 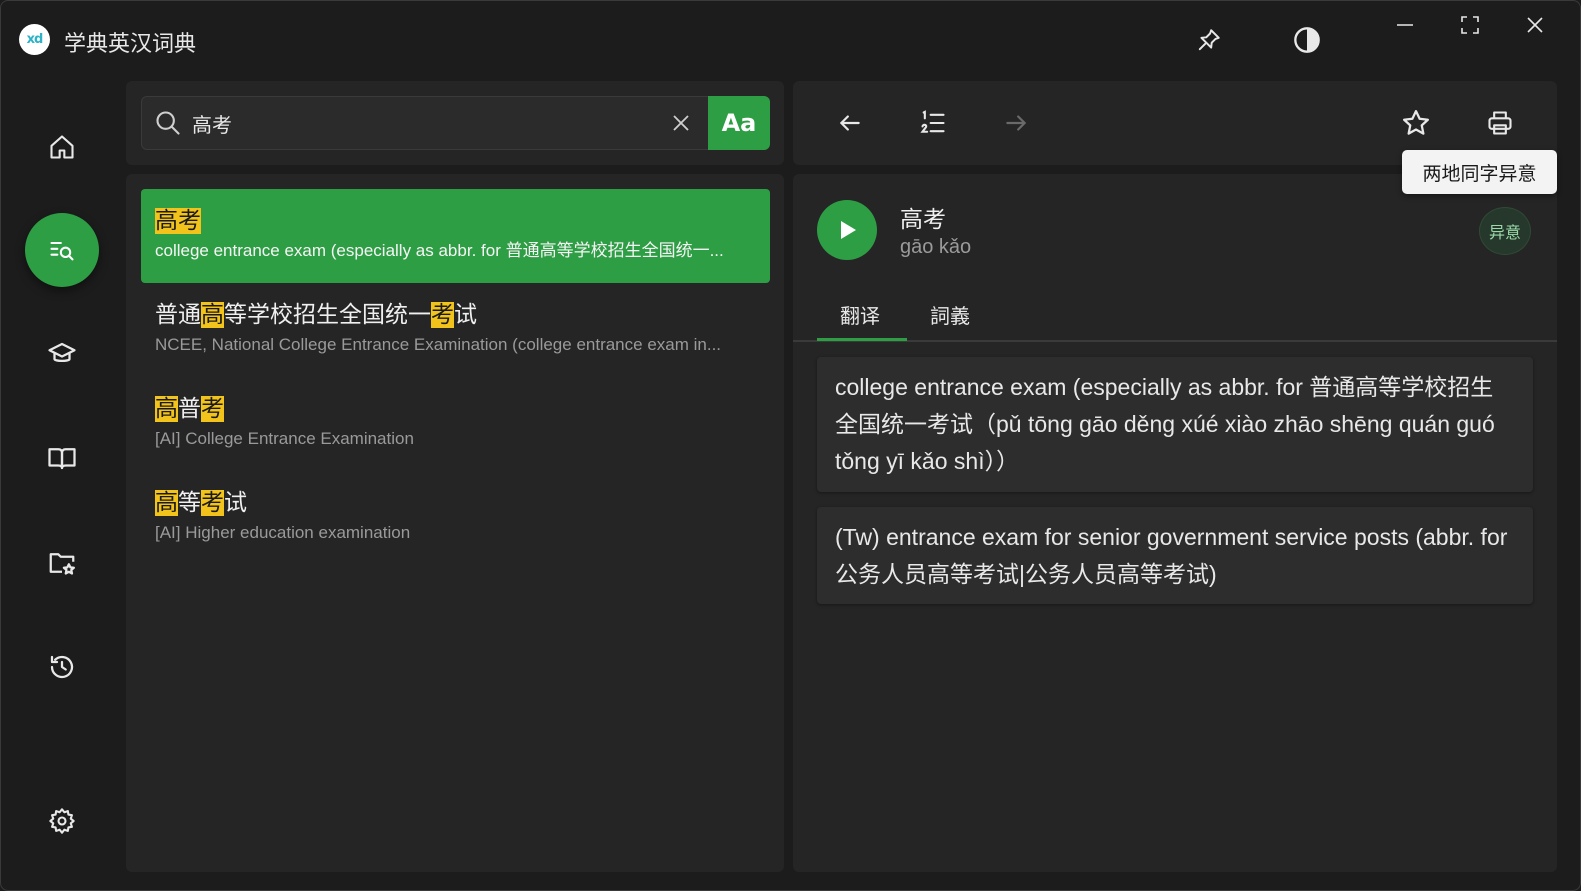 I want to click on result-title-text: 等学校招生全国统一, so click(x=327, y=315).